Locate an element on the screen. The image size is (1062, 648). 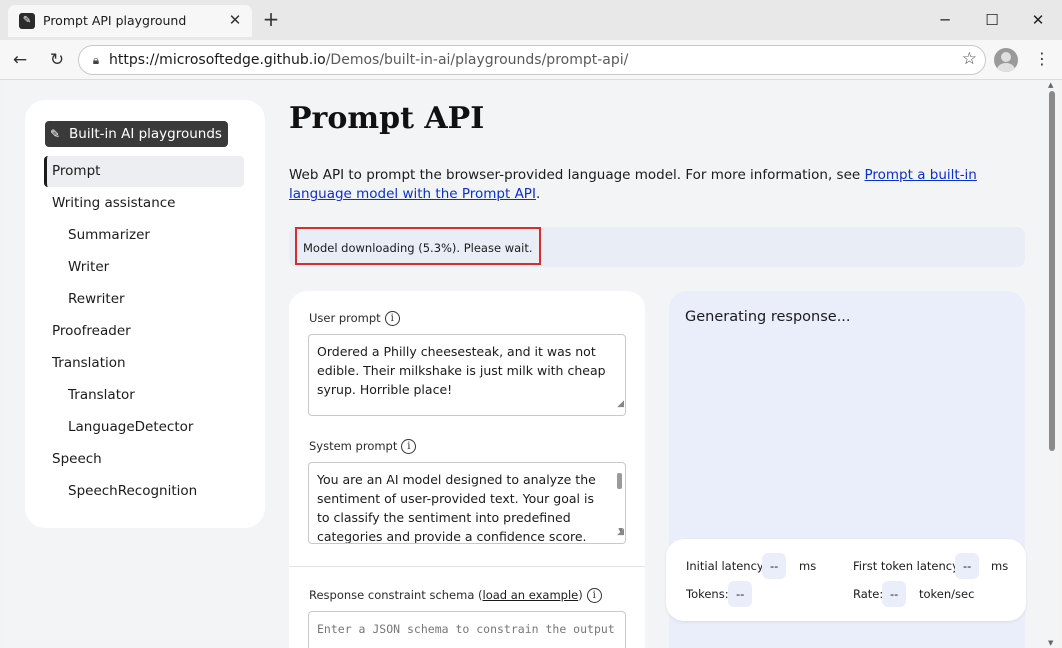
page-scrollbar: ▲ ▼ is located at coordinates (1052, 364).